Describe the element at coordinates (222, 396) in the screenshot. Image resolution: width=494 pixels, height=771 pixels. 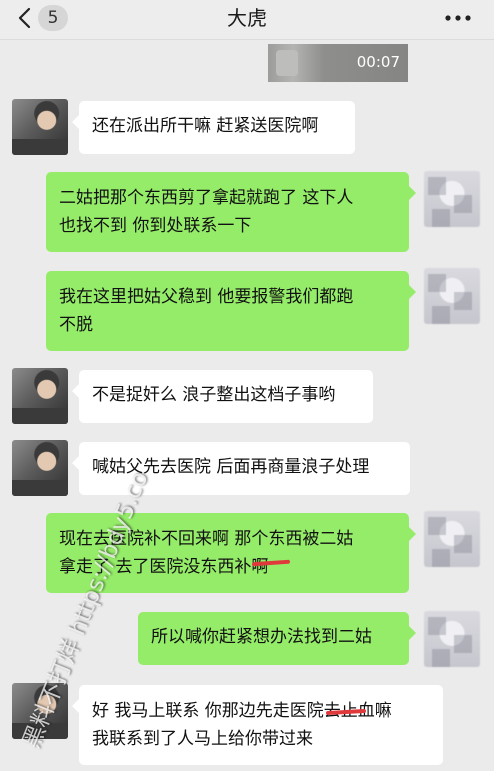
I see `message-bubble-incoming: 不是捉奸么 浪子整出这档子事哟` at that location.